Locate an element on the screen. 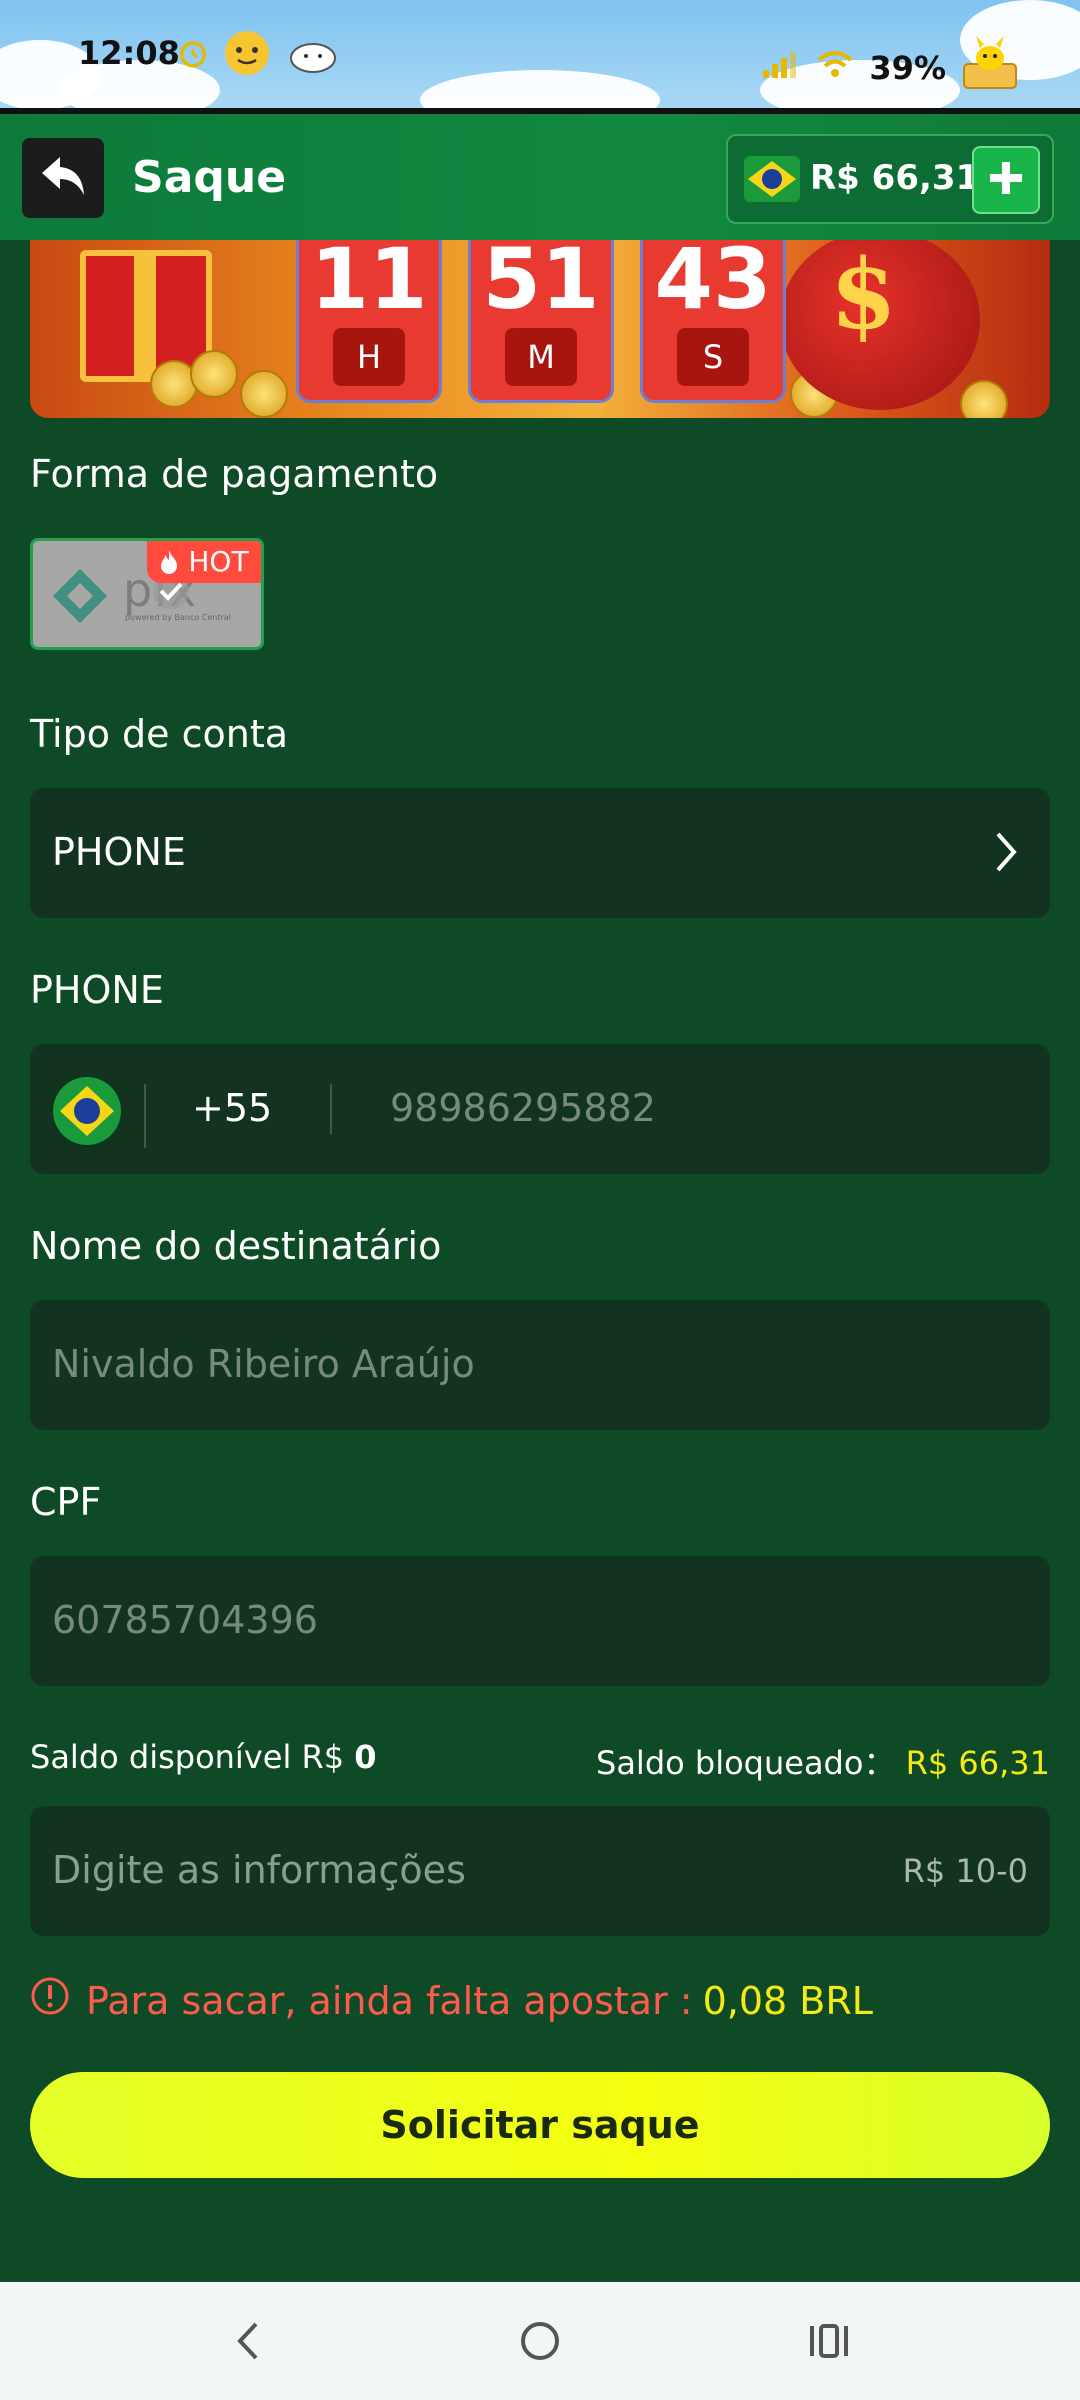  blocked-balance: Saldo bloqueado： R$ 66,31 is located at coordinates (823, 1761).